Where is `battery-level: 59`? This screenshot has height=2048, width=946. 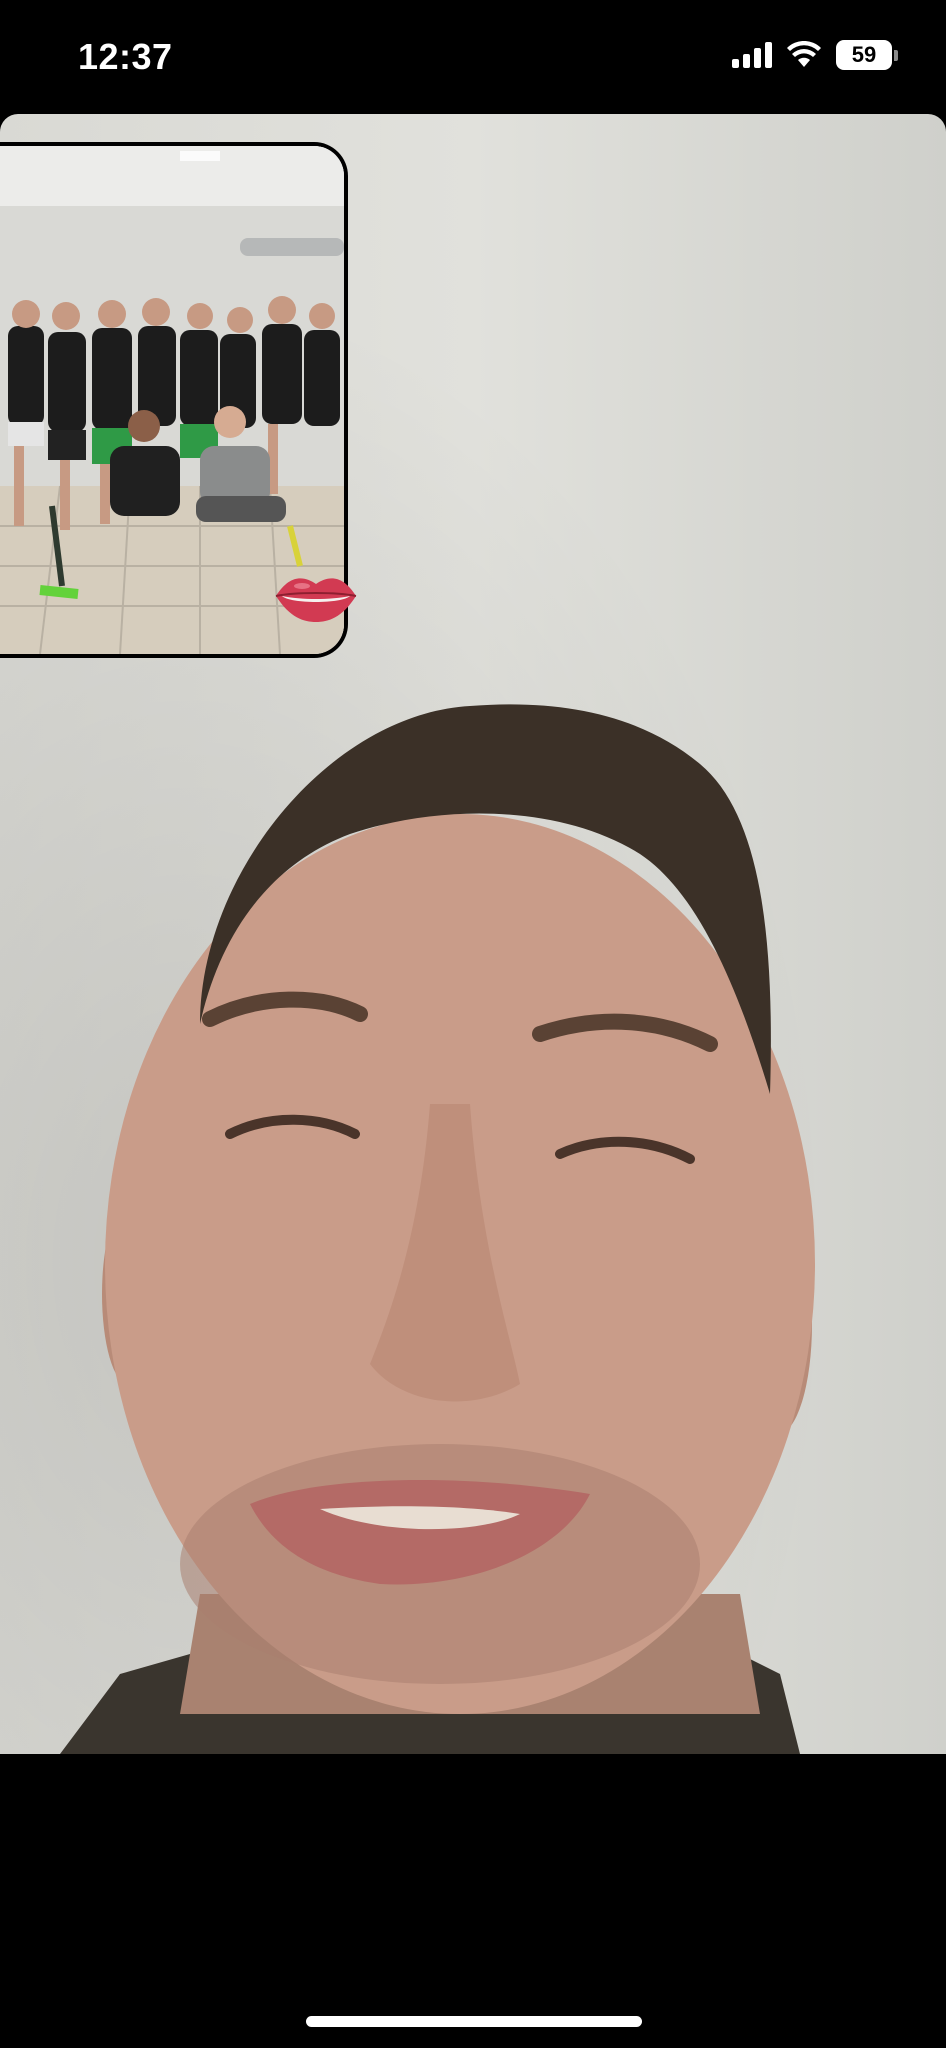
battery-level: 59 is located at coordinates (864, 55).